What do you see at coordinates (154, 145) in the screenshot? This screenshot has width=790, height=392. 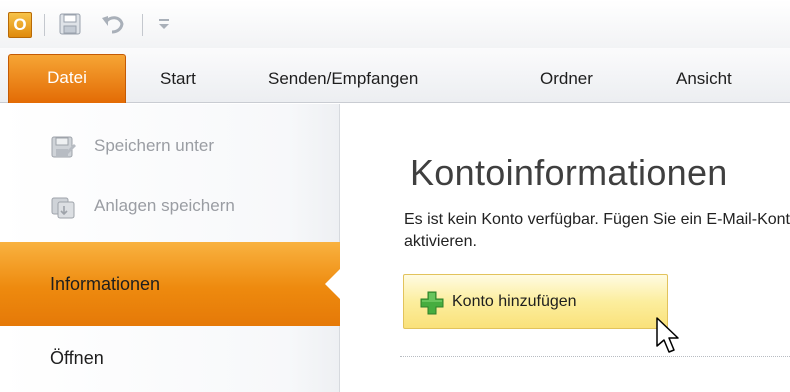 I see `nav-item-label: Speichern unter` at bounding box center [154, 145].